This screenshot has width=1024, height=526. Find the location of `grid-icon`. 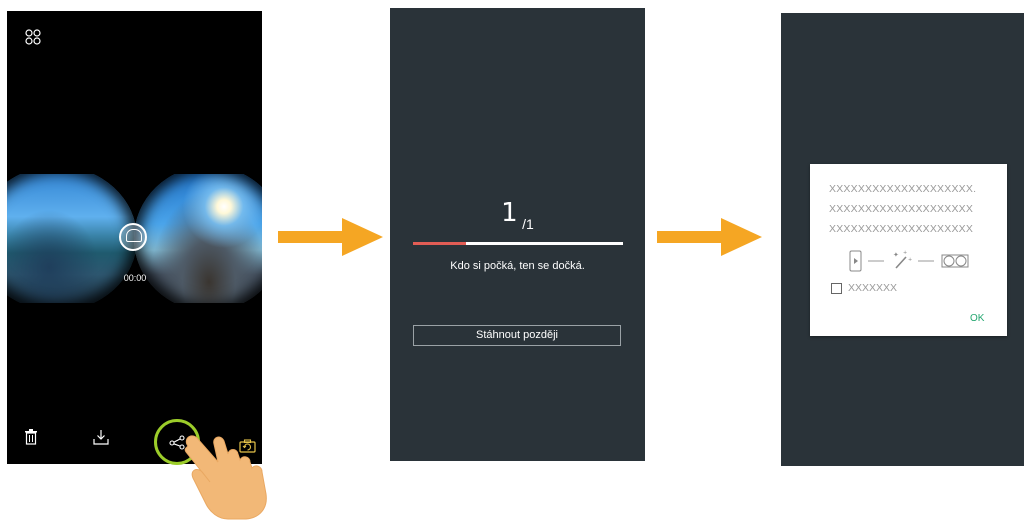

grid-icon is located at coordinates (33, 37).